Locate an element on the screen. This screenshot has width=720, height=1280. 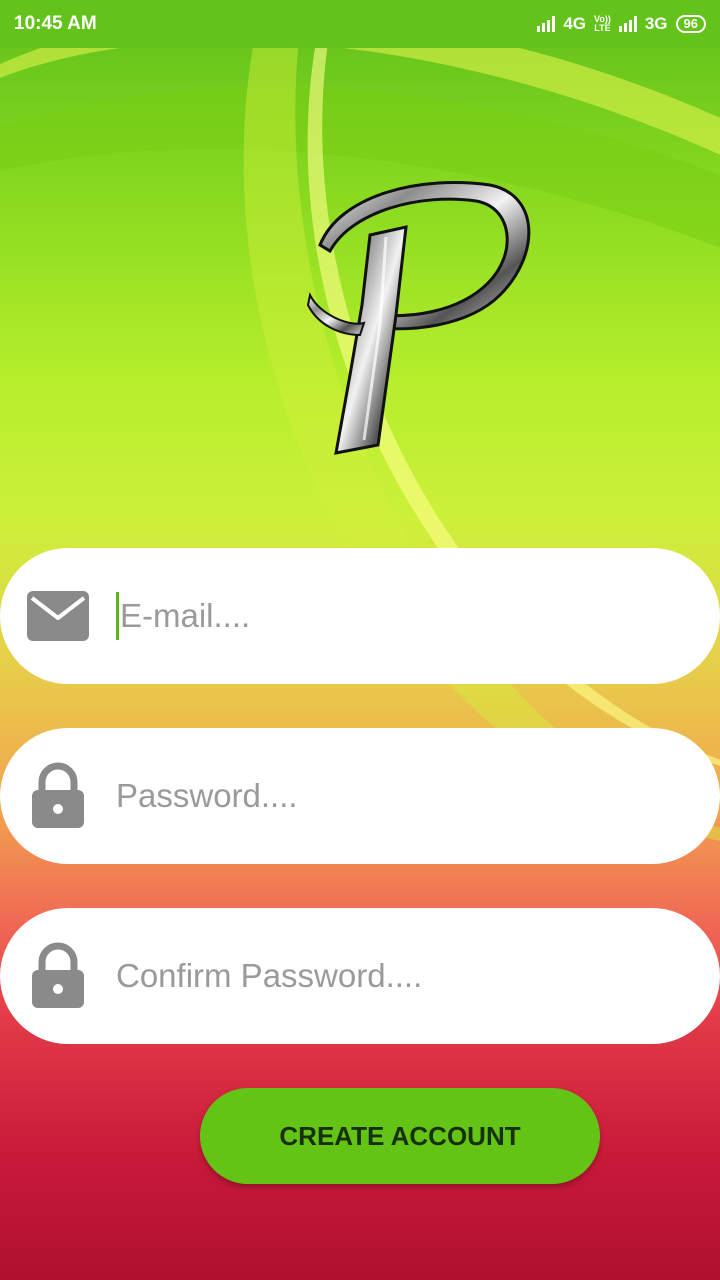
network-type-1: 4G is located at coordinates (575, 23).